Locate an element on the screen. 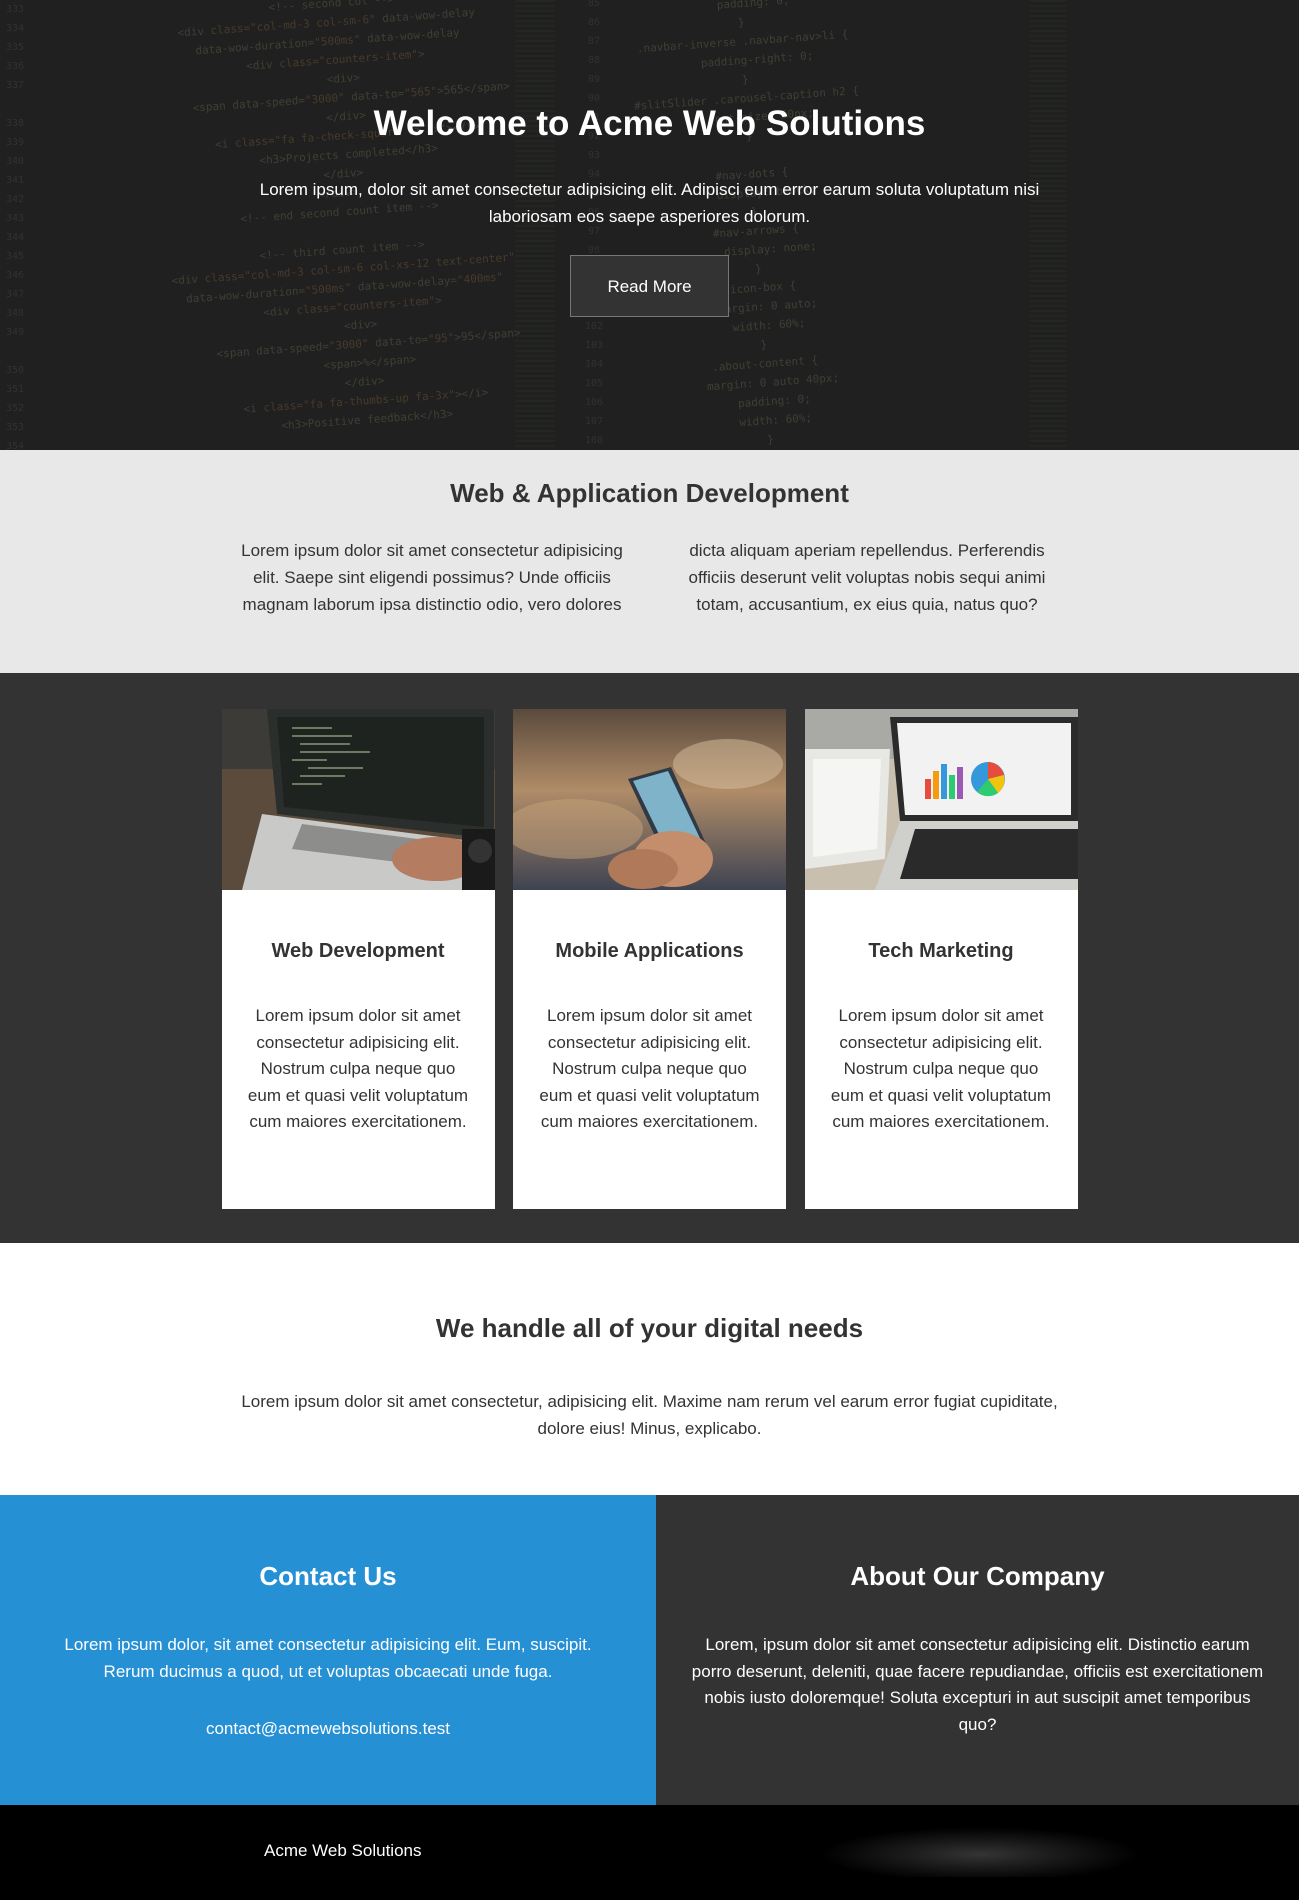 The height and width of the screenshot is (1904, 1299). read-more-button: Read More is located at coordinates (649, 286).